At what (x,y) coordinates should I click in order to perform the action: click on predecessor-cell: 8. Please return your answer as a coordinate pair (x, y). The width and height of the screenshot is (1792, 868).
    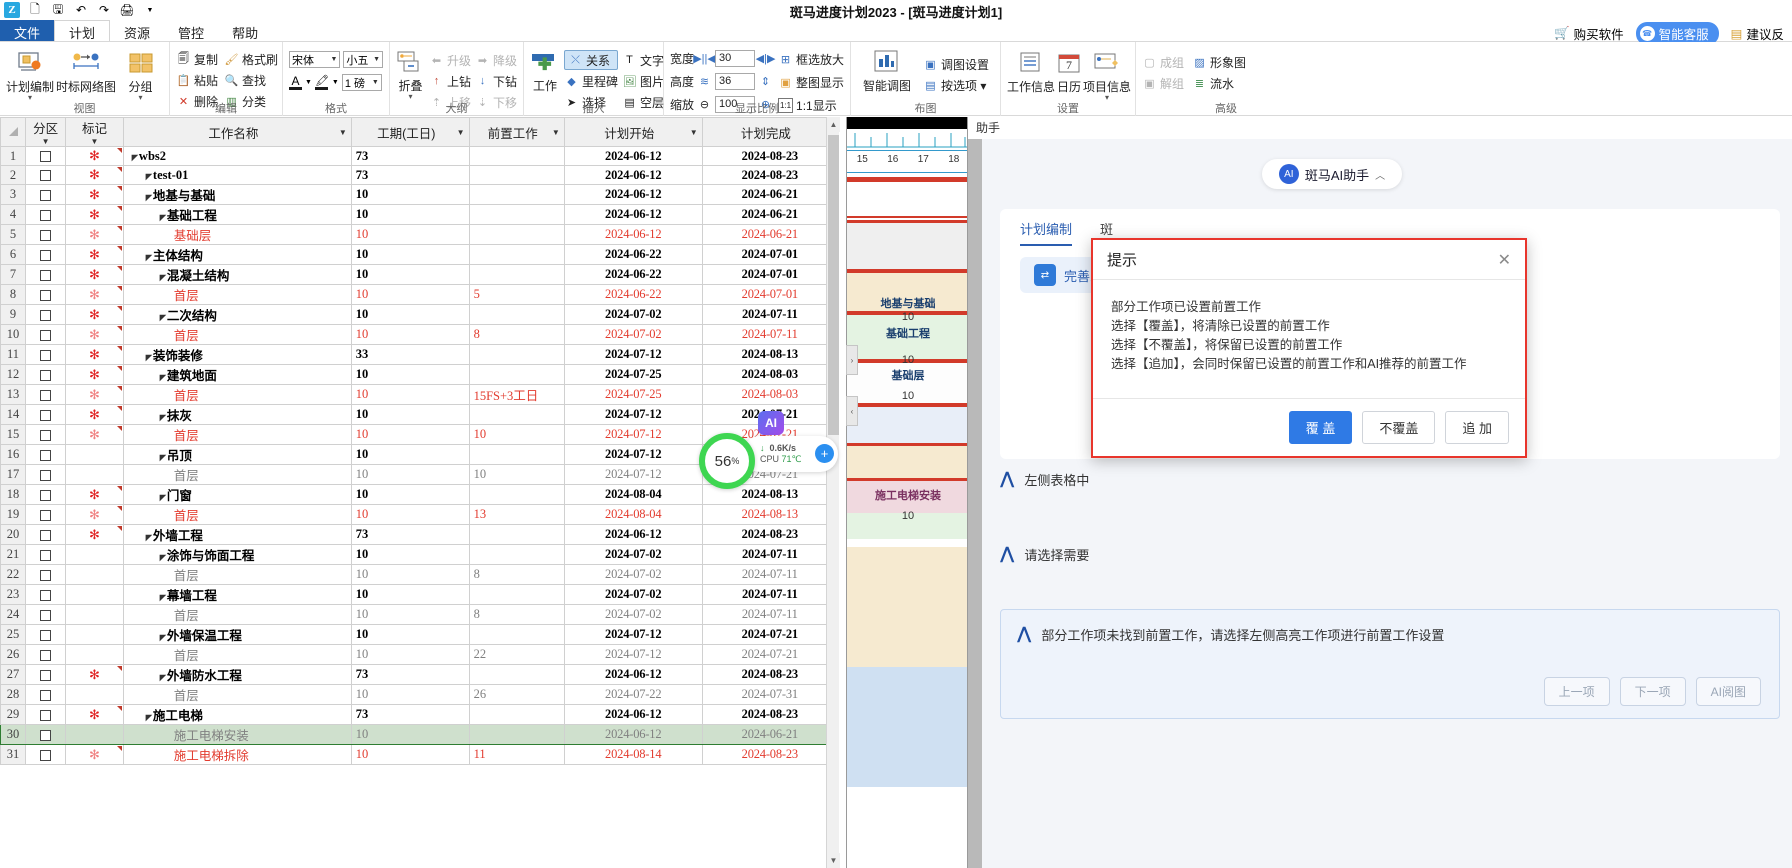
    Looking at the image, I should click on (516, 614).